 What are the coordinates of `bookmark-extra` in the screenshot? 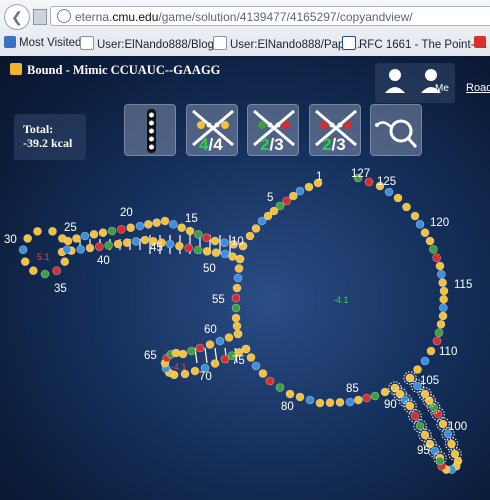 It's located at (481, 42).